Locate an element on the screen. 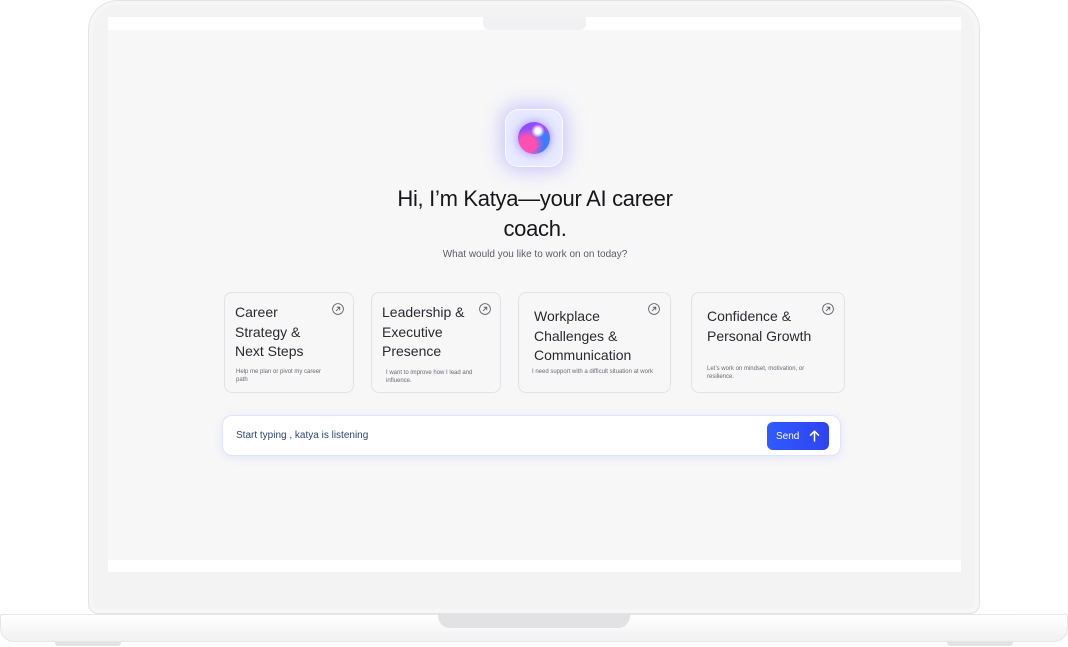 The width and height of the screenshot is (1068, 647). card-title: Workplace Challenges & Communication is located at coordinates (583, 335).